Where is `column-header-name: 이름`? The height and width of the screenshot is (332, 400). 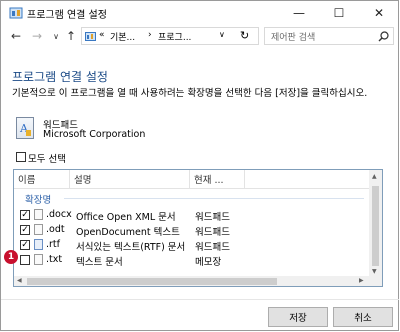
column-header-name: 이름 is located at coordinates (42, 179).